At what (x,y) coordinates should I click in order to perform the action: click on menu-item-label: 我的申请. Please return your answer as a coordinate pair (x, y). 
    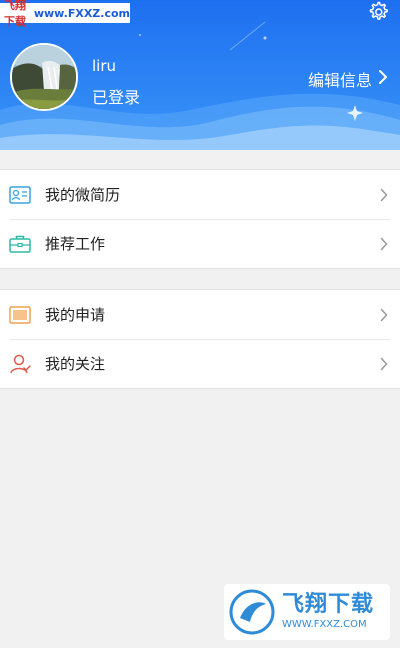
    Looking at the image, I should click on (75, 315).